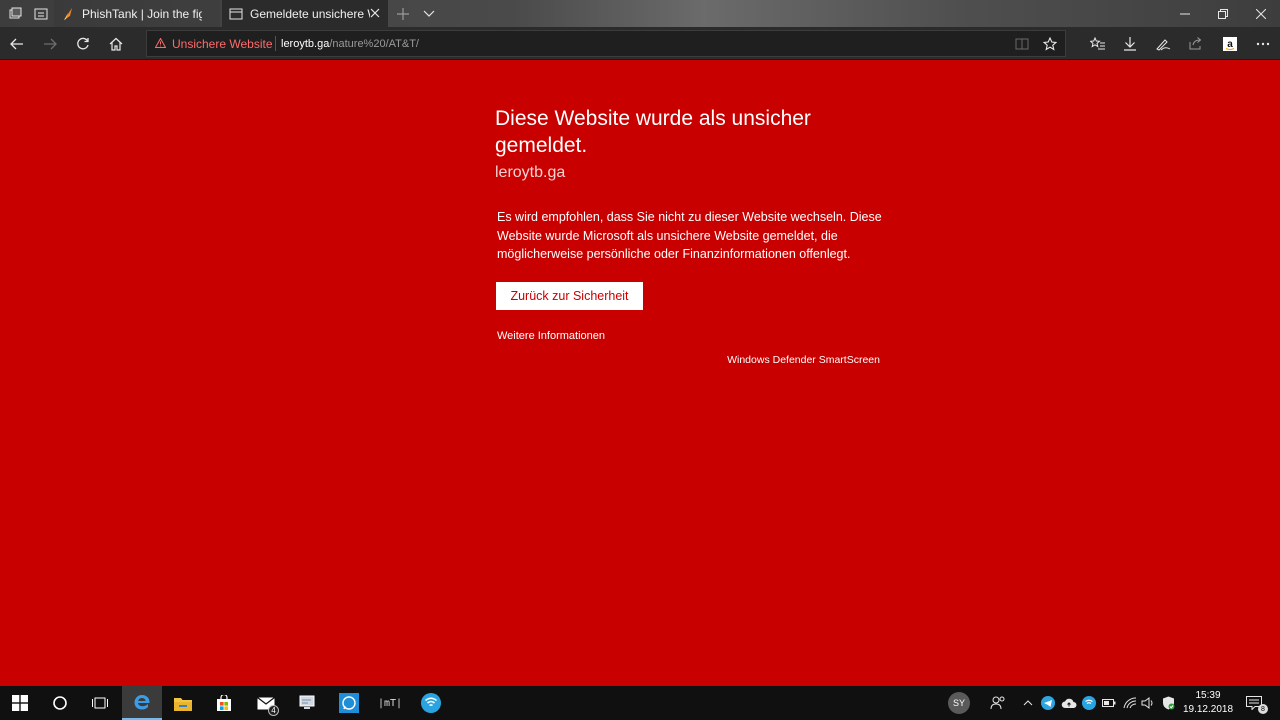 This screenshot has width=1280, height=720. Describe the element at coordinates (1208, 695) in the screenshot. I see `clock-time: 15:39` at that location.